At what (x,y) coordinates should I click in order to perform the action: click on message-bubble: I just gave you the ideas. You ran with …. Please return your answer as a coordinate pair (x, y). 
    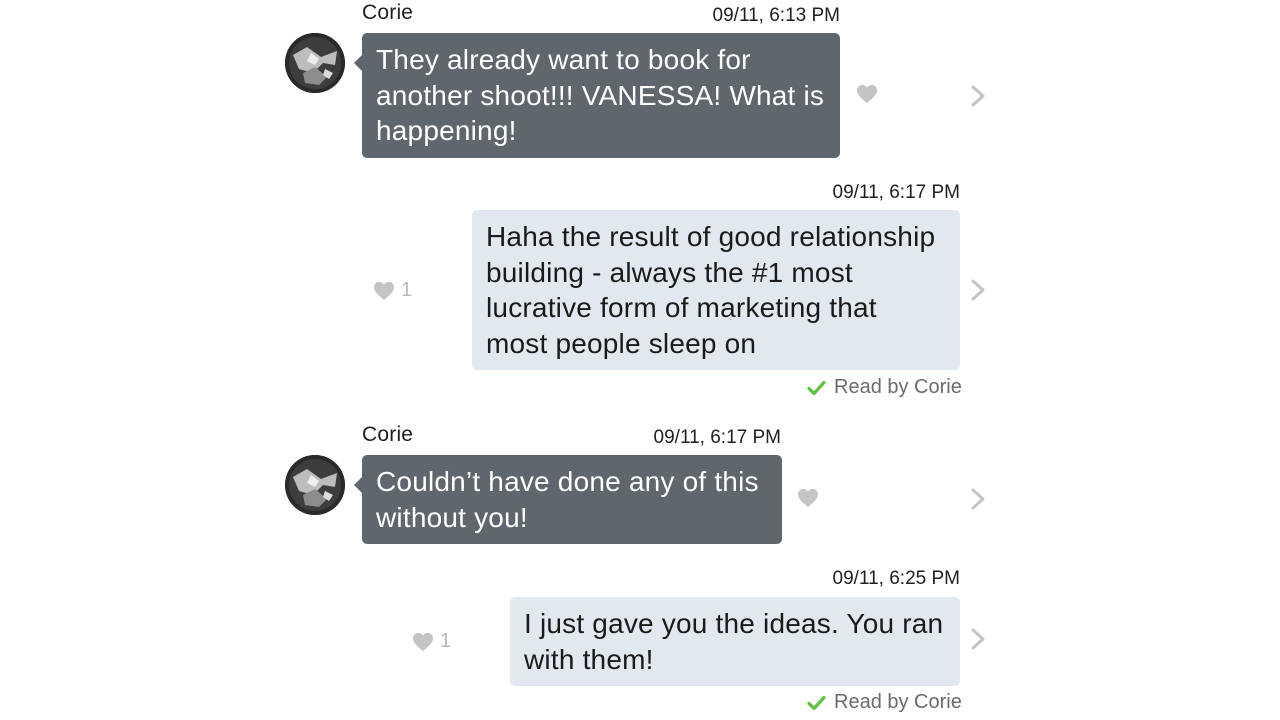
    Looking at the image, I should click on (735, 641).